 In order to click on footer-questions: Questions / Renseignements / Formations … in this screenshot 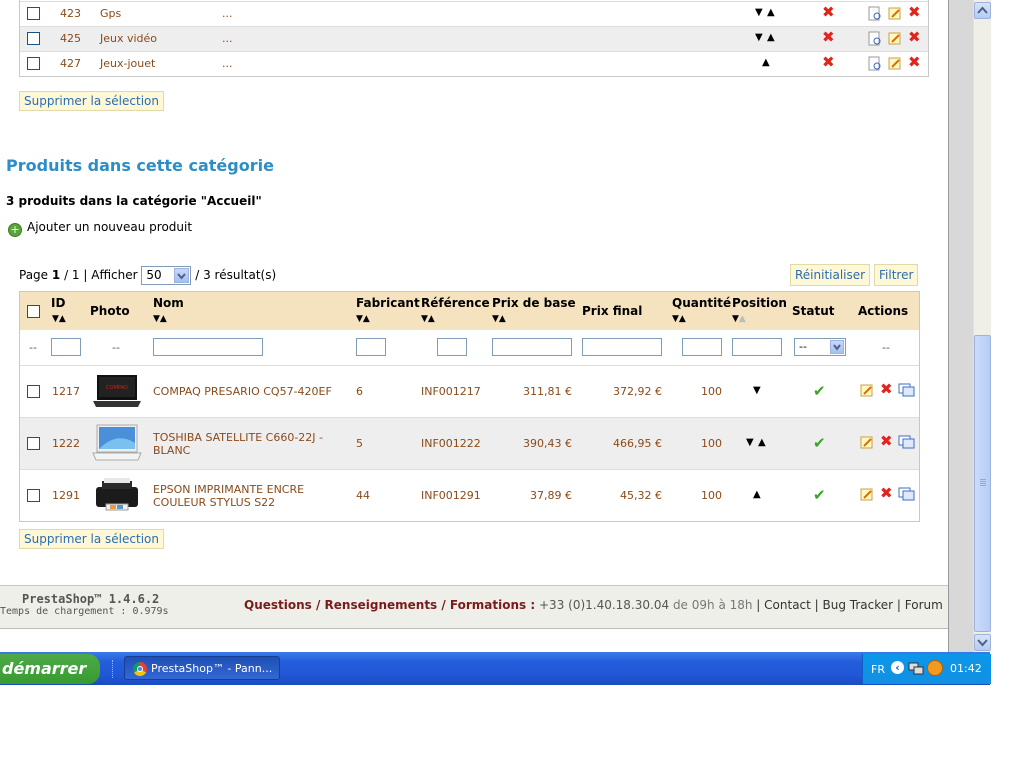, I will do `click(390, 605)`.